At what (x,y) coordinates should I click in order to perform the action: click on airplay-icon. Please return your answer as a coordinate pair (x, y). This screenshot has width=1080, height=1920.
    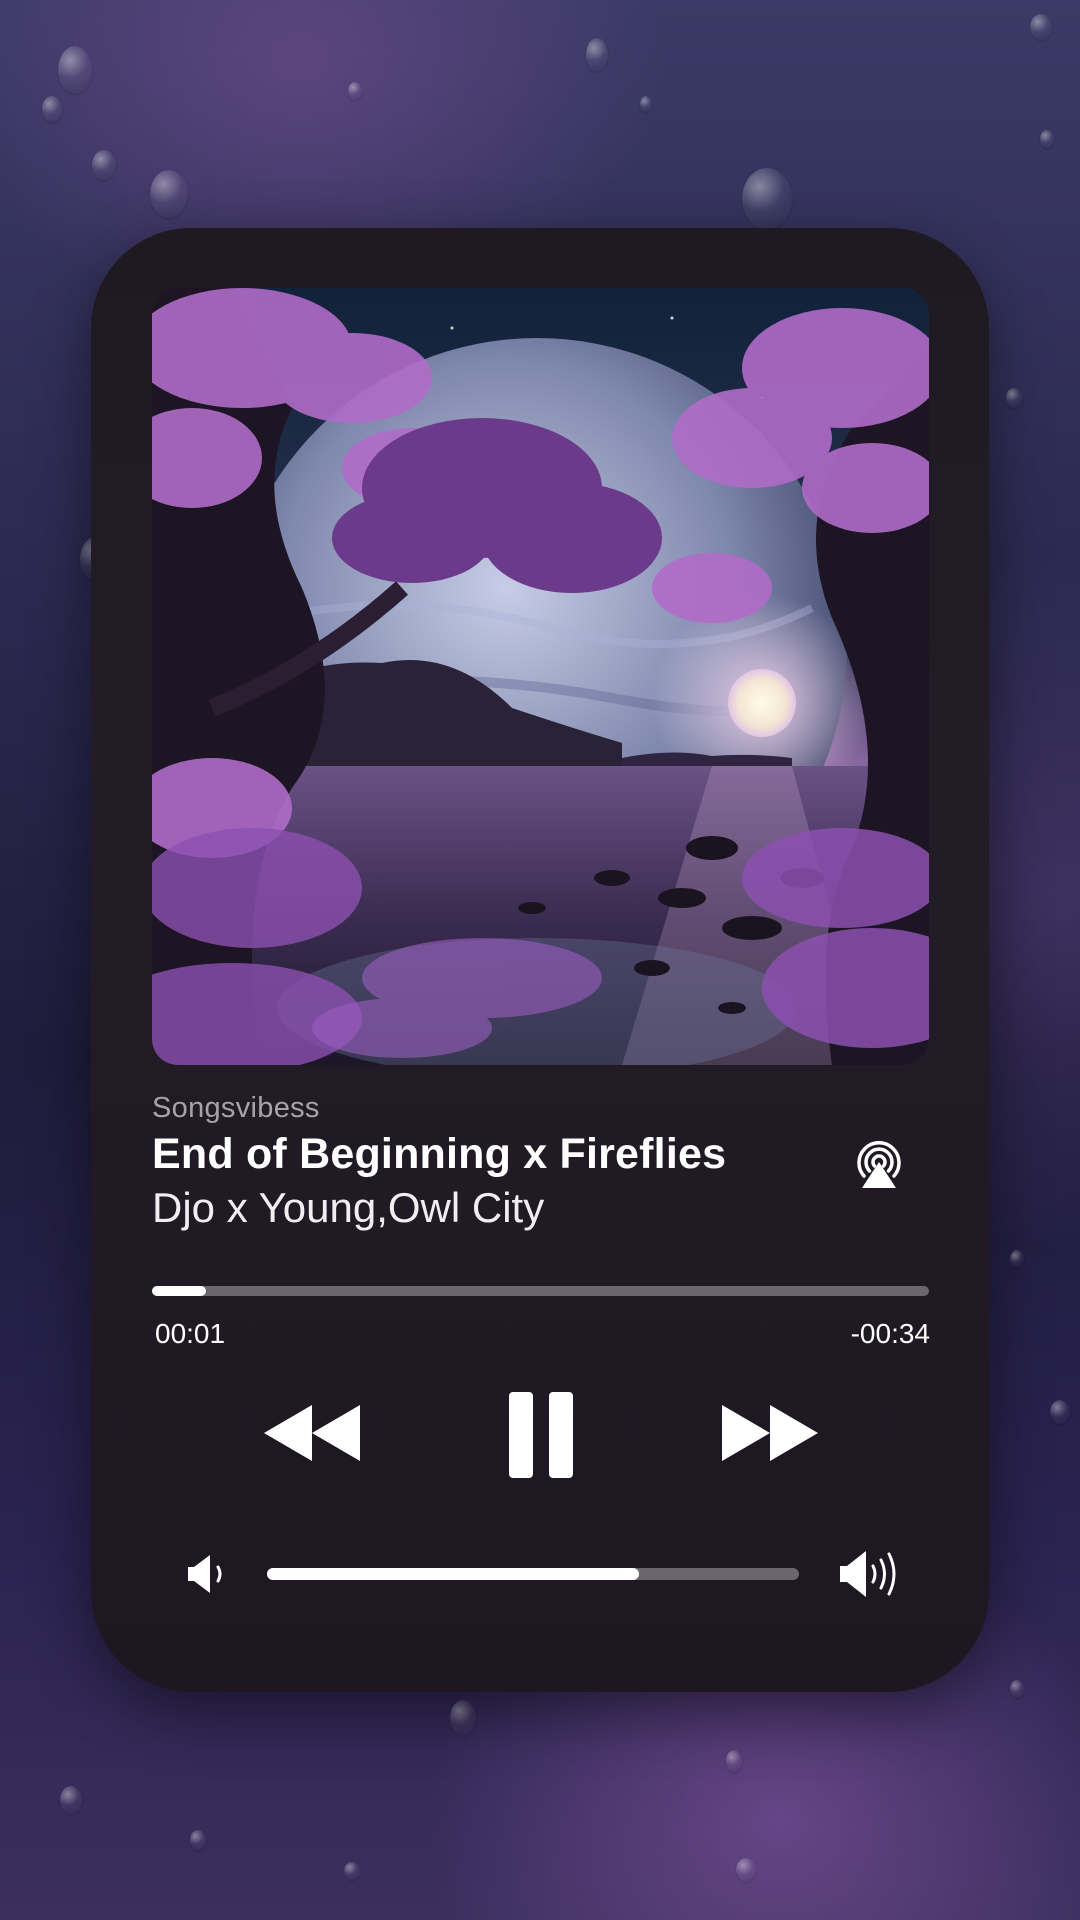
    Looking at the image, I should click on (879, 1163).